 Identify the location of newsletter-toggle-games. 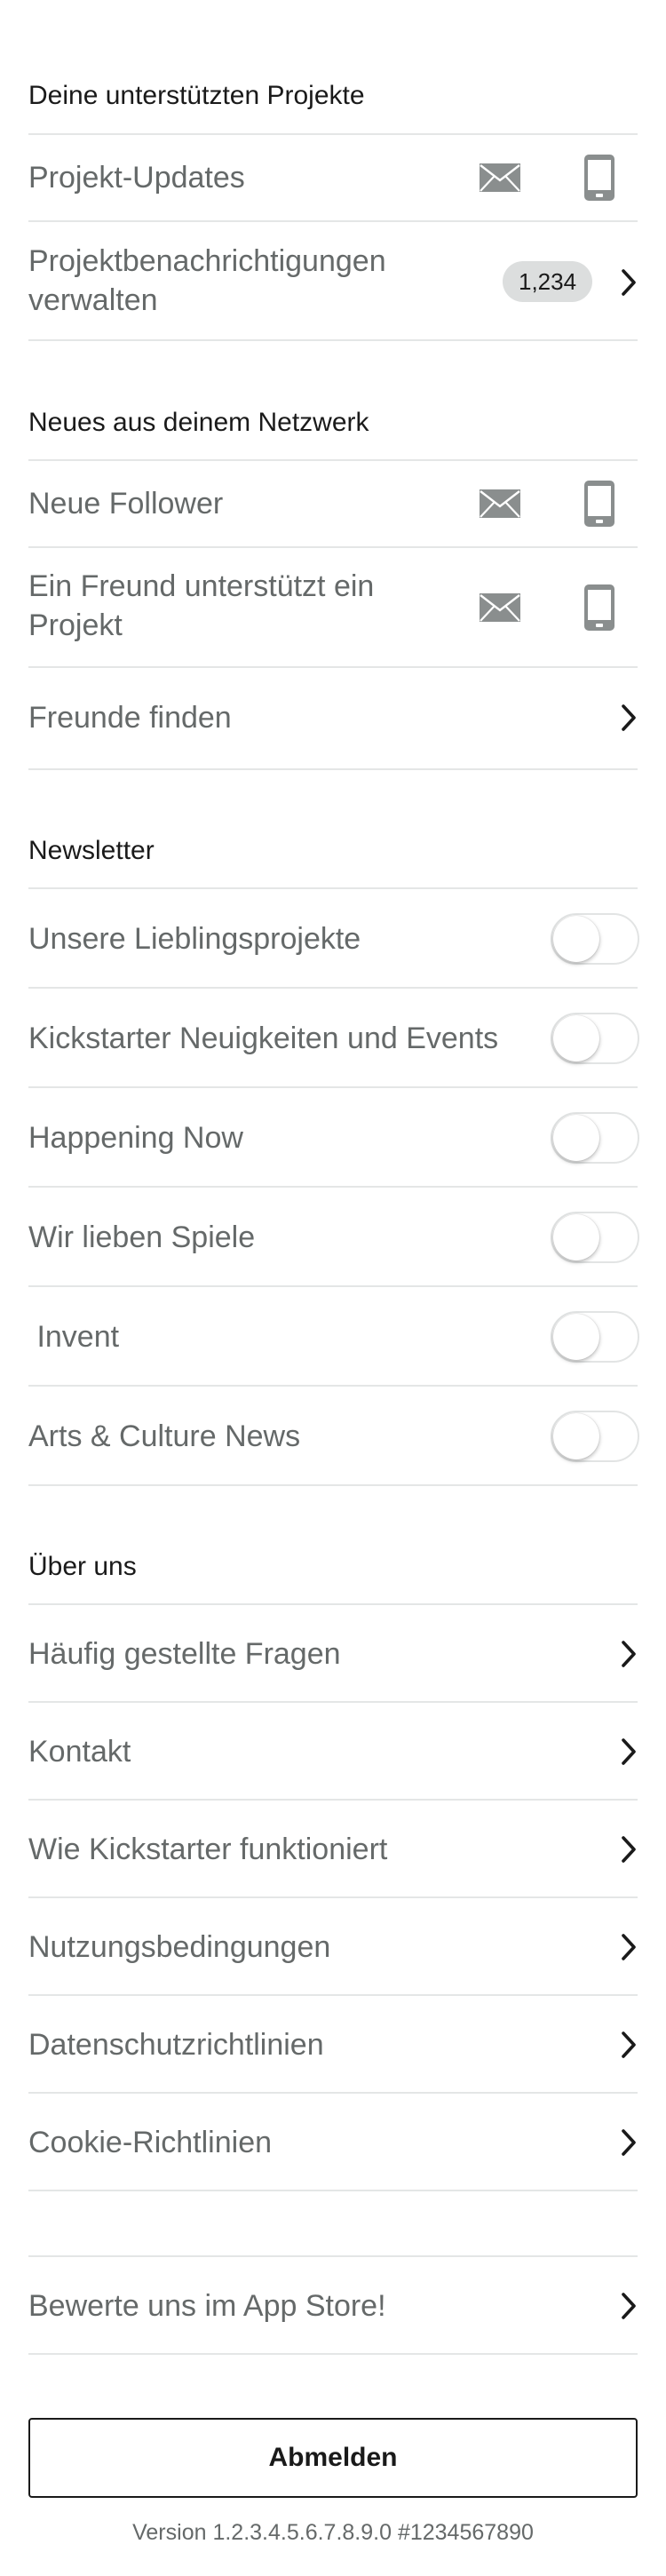
(595, 1237).